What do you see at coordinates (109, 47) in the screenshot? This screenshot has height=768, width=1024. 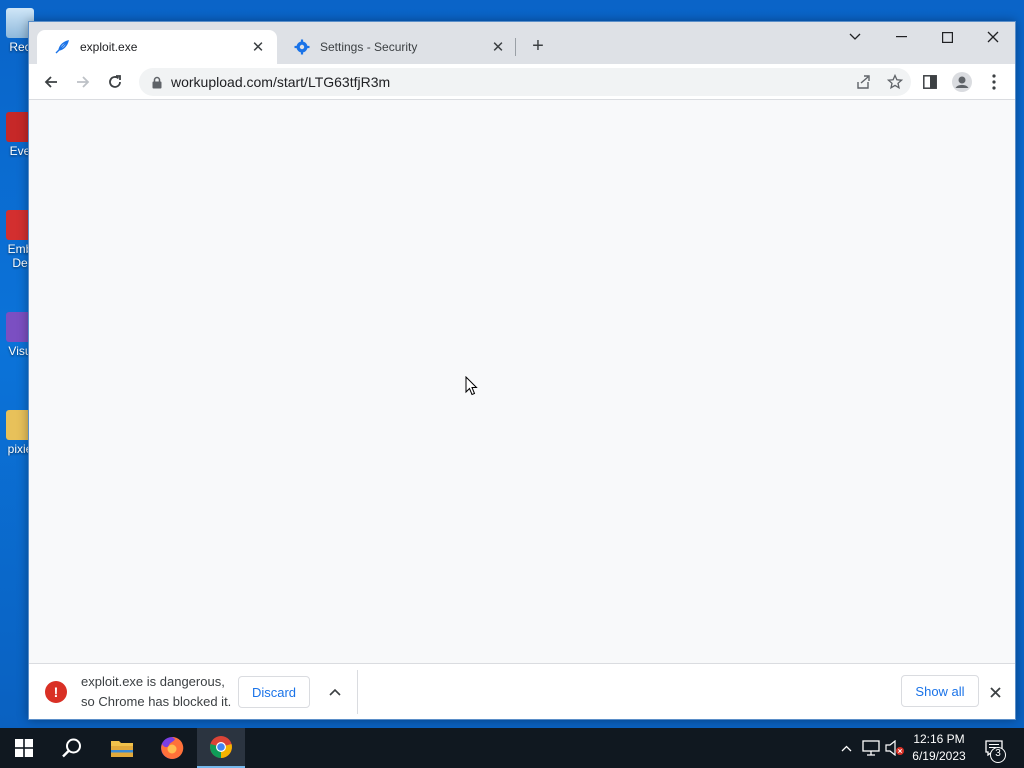 I see `tab-title: exploit.exe` at bounding box center [109, 47].